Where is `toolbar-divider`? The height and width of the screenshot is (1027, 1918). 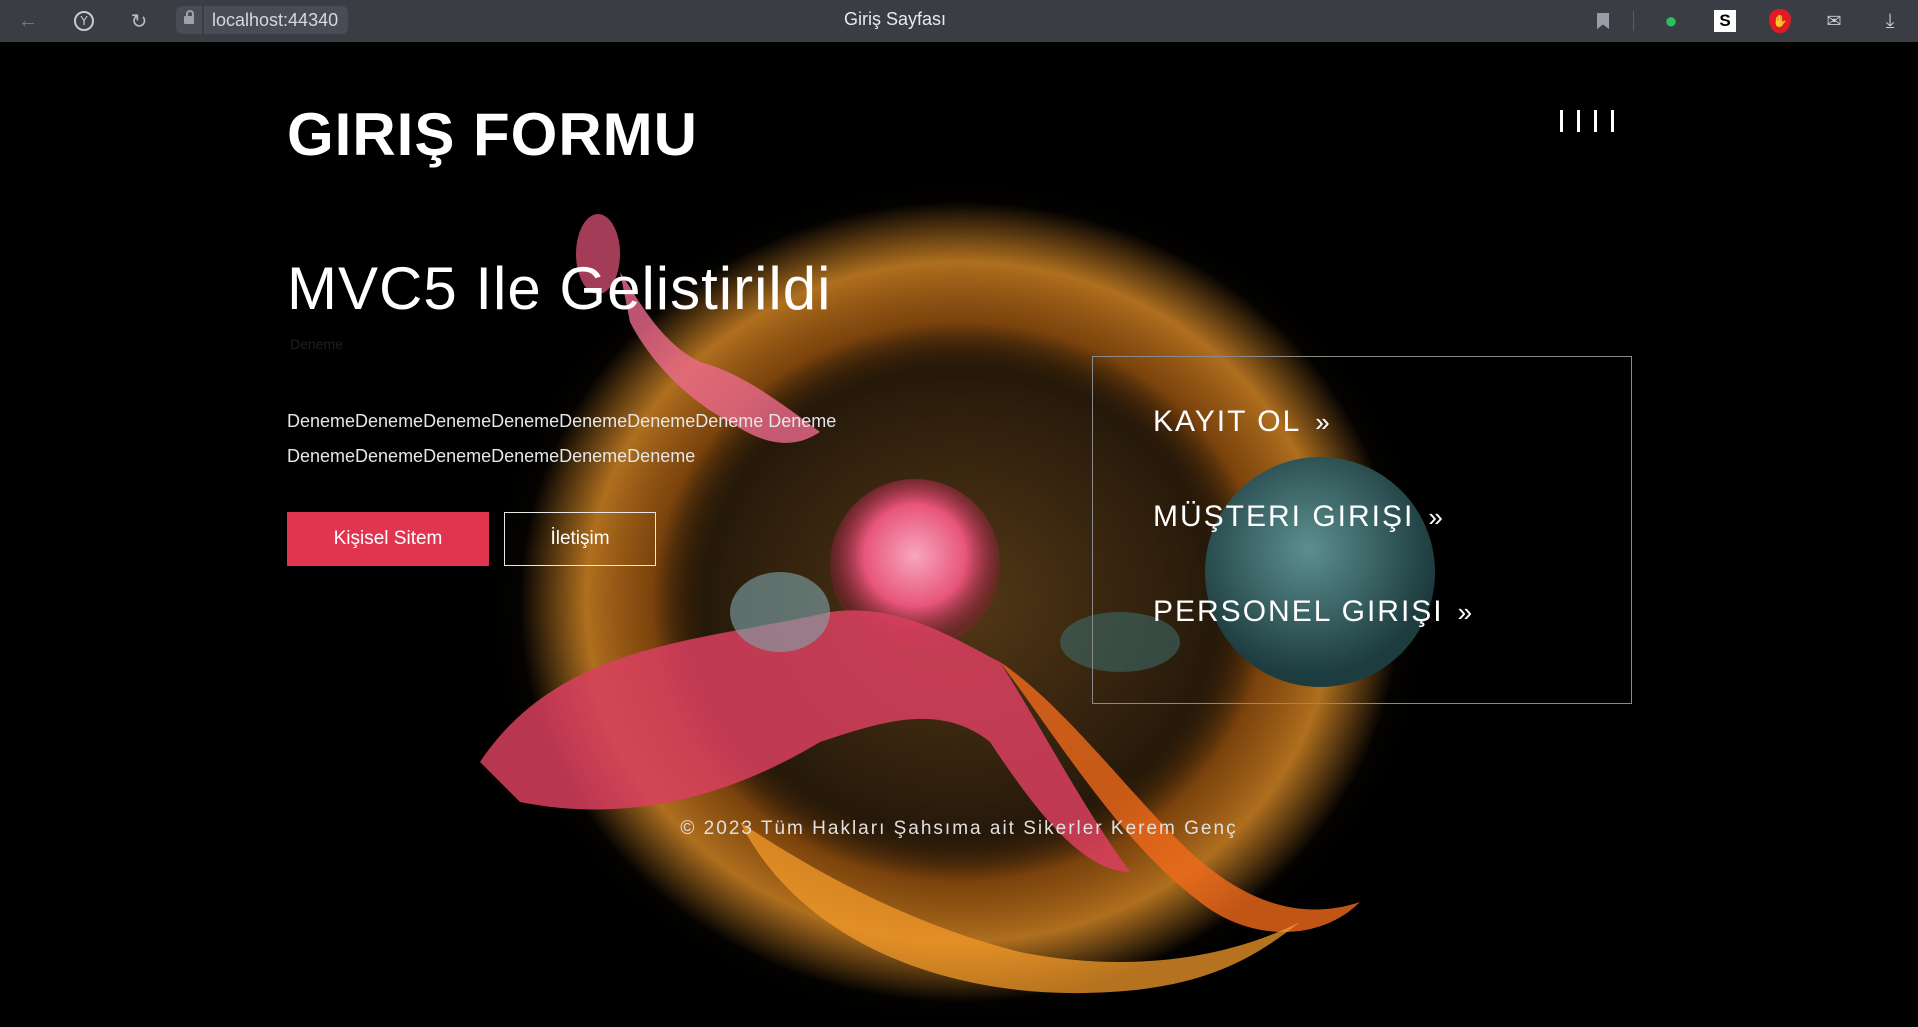 toolbar-divider is located at coordinates (1633, 21).